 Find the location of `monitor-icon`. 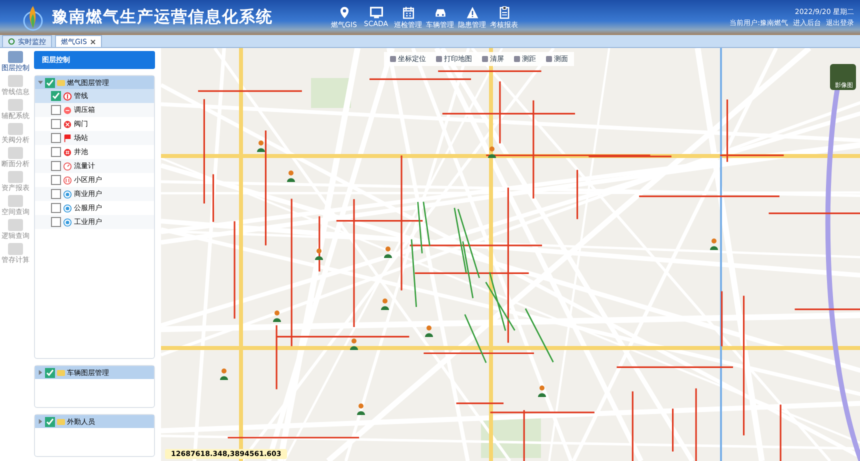

monitor-icon is located at coordinates (376, 12).